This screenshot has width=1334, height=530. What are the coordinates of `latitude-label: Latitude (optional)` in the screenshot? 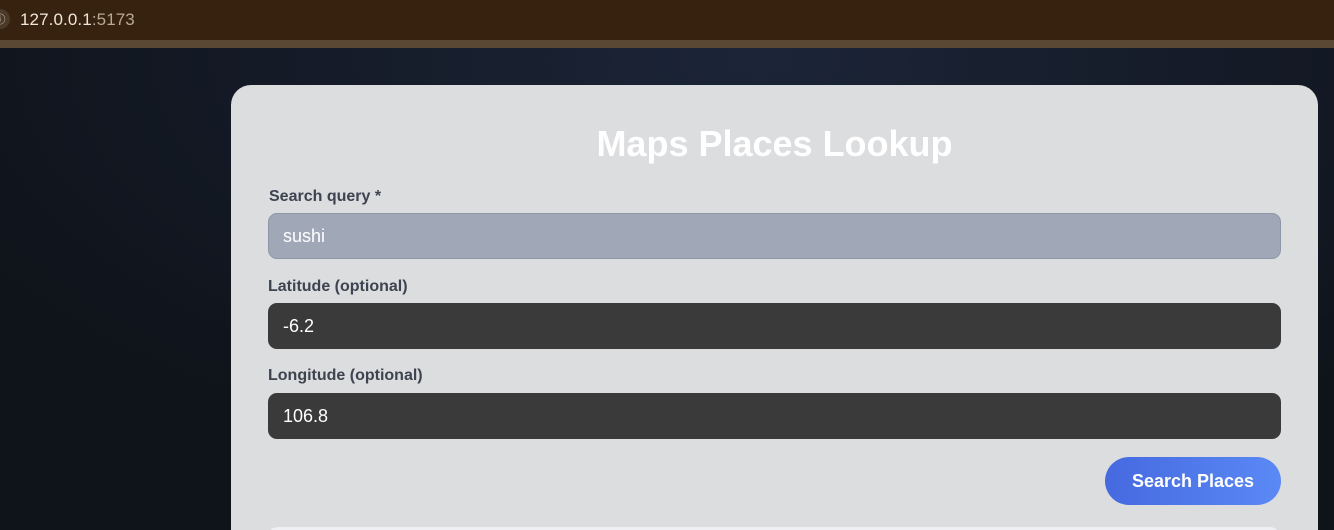 It's located at (338, 286).